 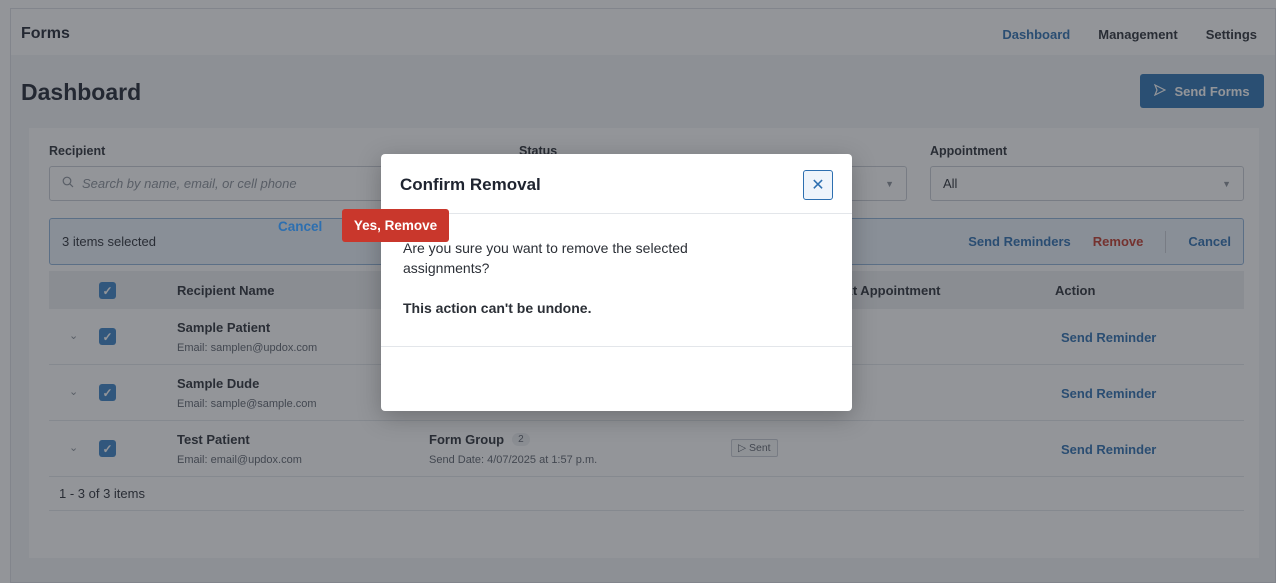 I want to click on dialog-title: Confirm Removal, so click(x=470, y=184).